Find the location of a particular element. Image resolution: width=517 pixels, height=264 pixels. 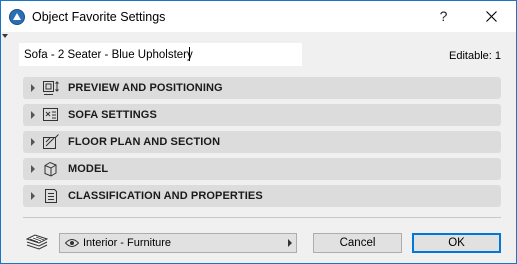

cancel-button: Cancel is located at coordinates (357, 243).